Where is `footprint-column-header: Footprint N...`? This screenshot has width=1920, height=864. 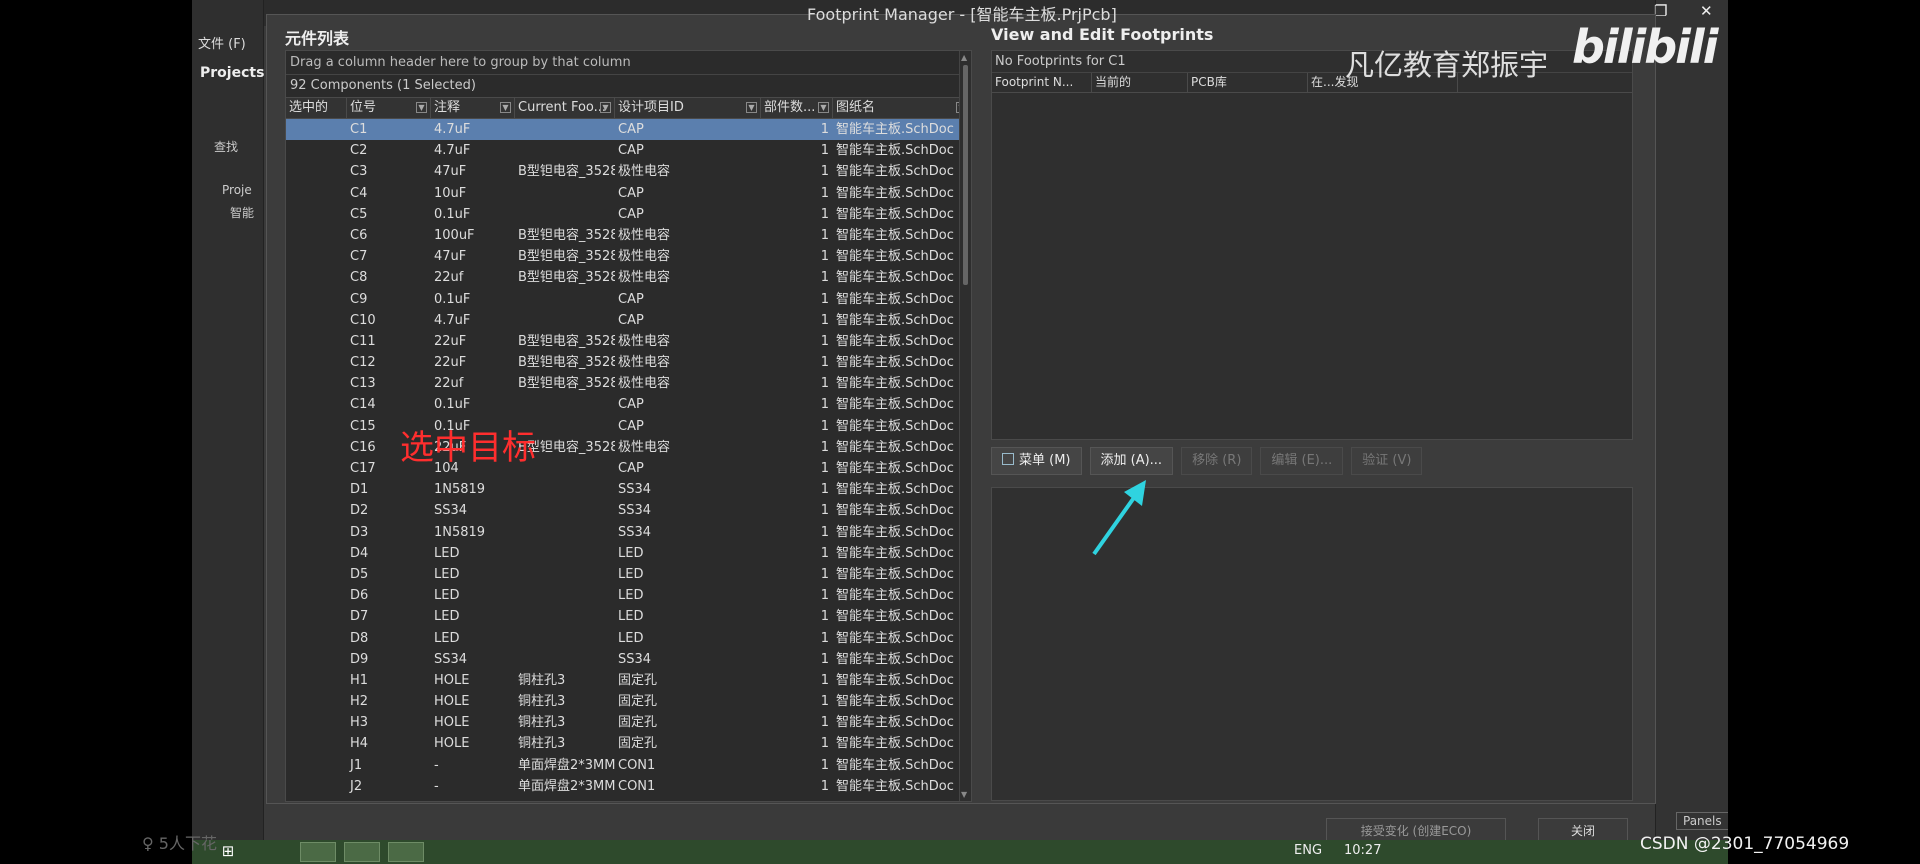 footprint-column-header: Footprint N... is located at coordinates (1042, 82).